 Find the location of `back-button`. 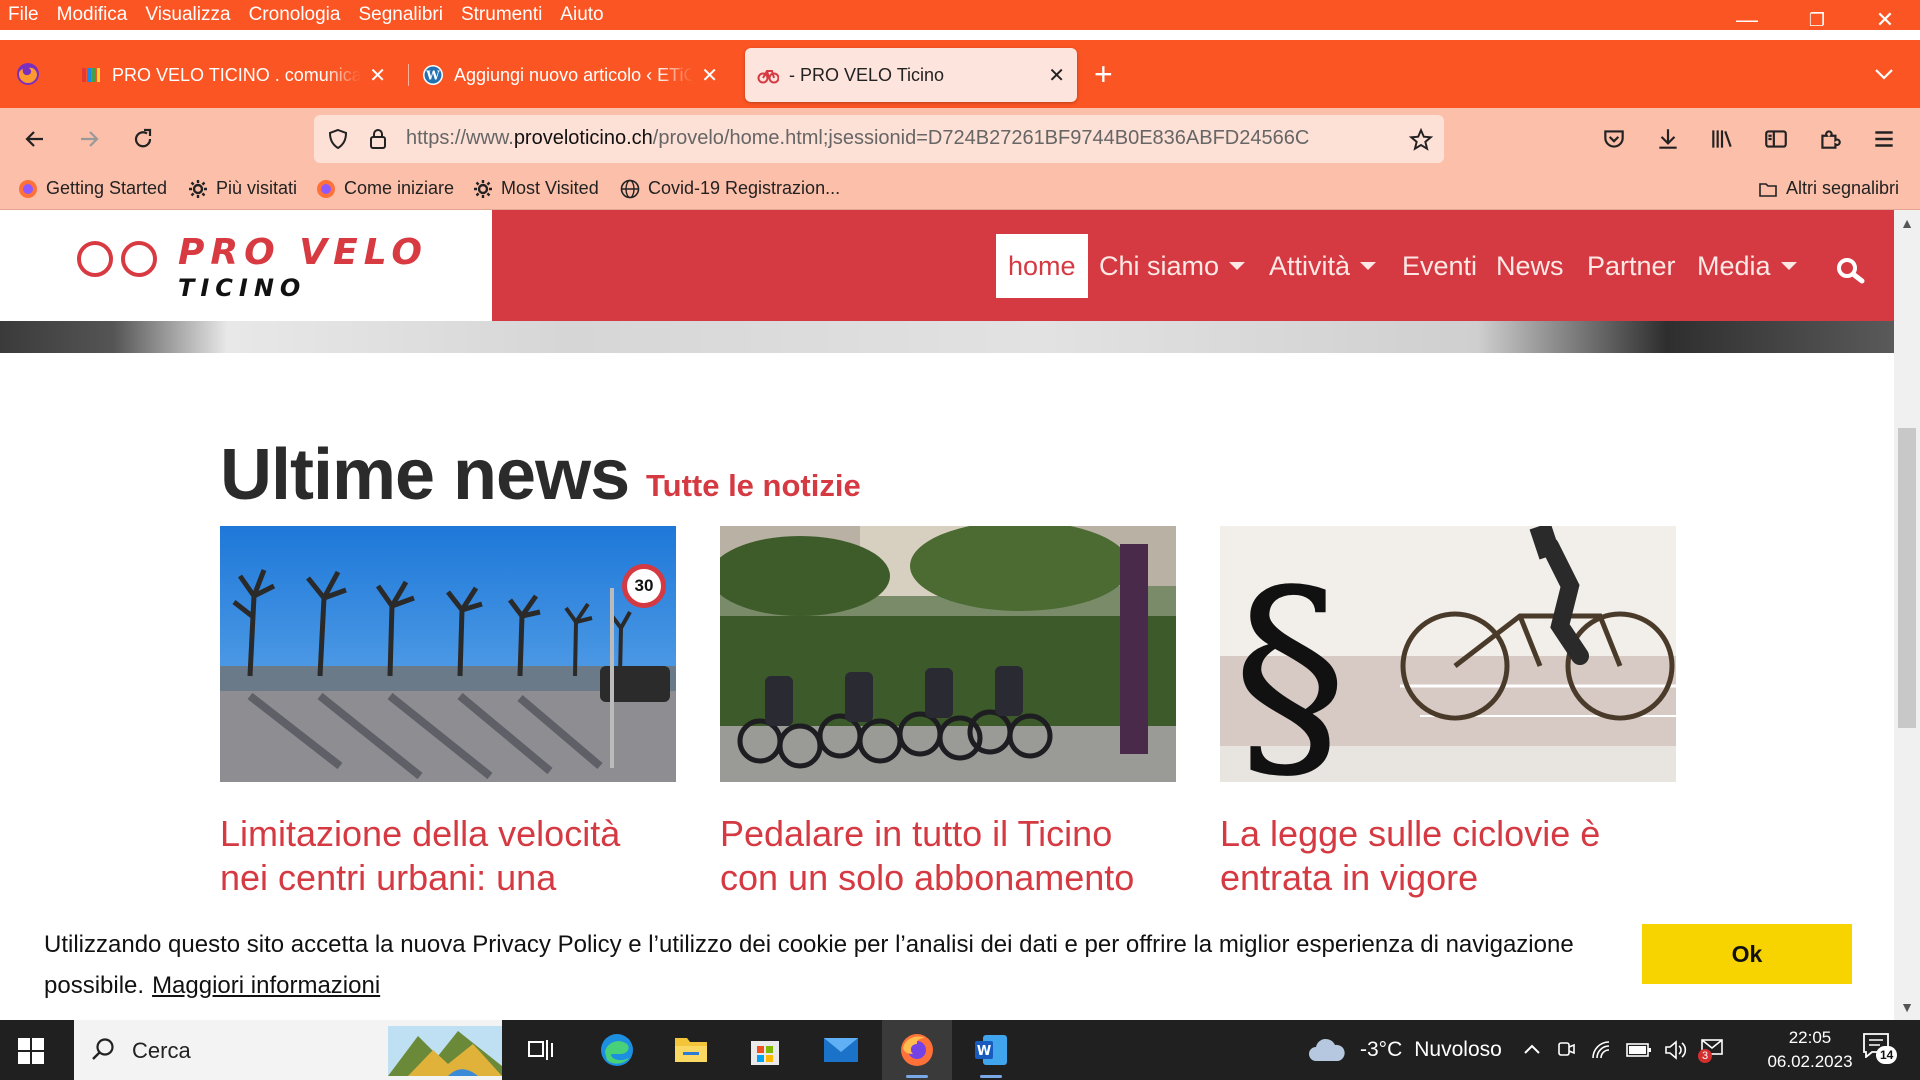

back-button is located at coordinates (35, 139).